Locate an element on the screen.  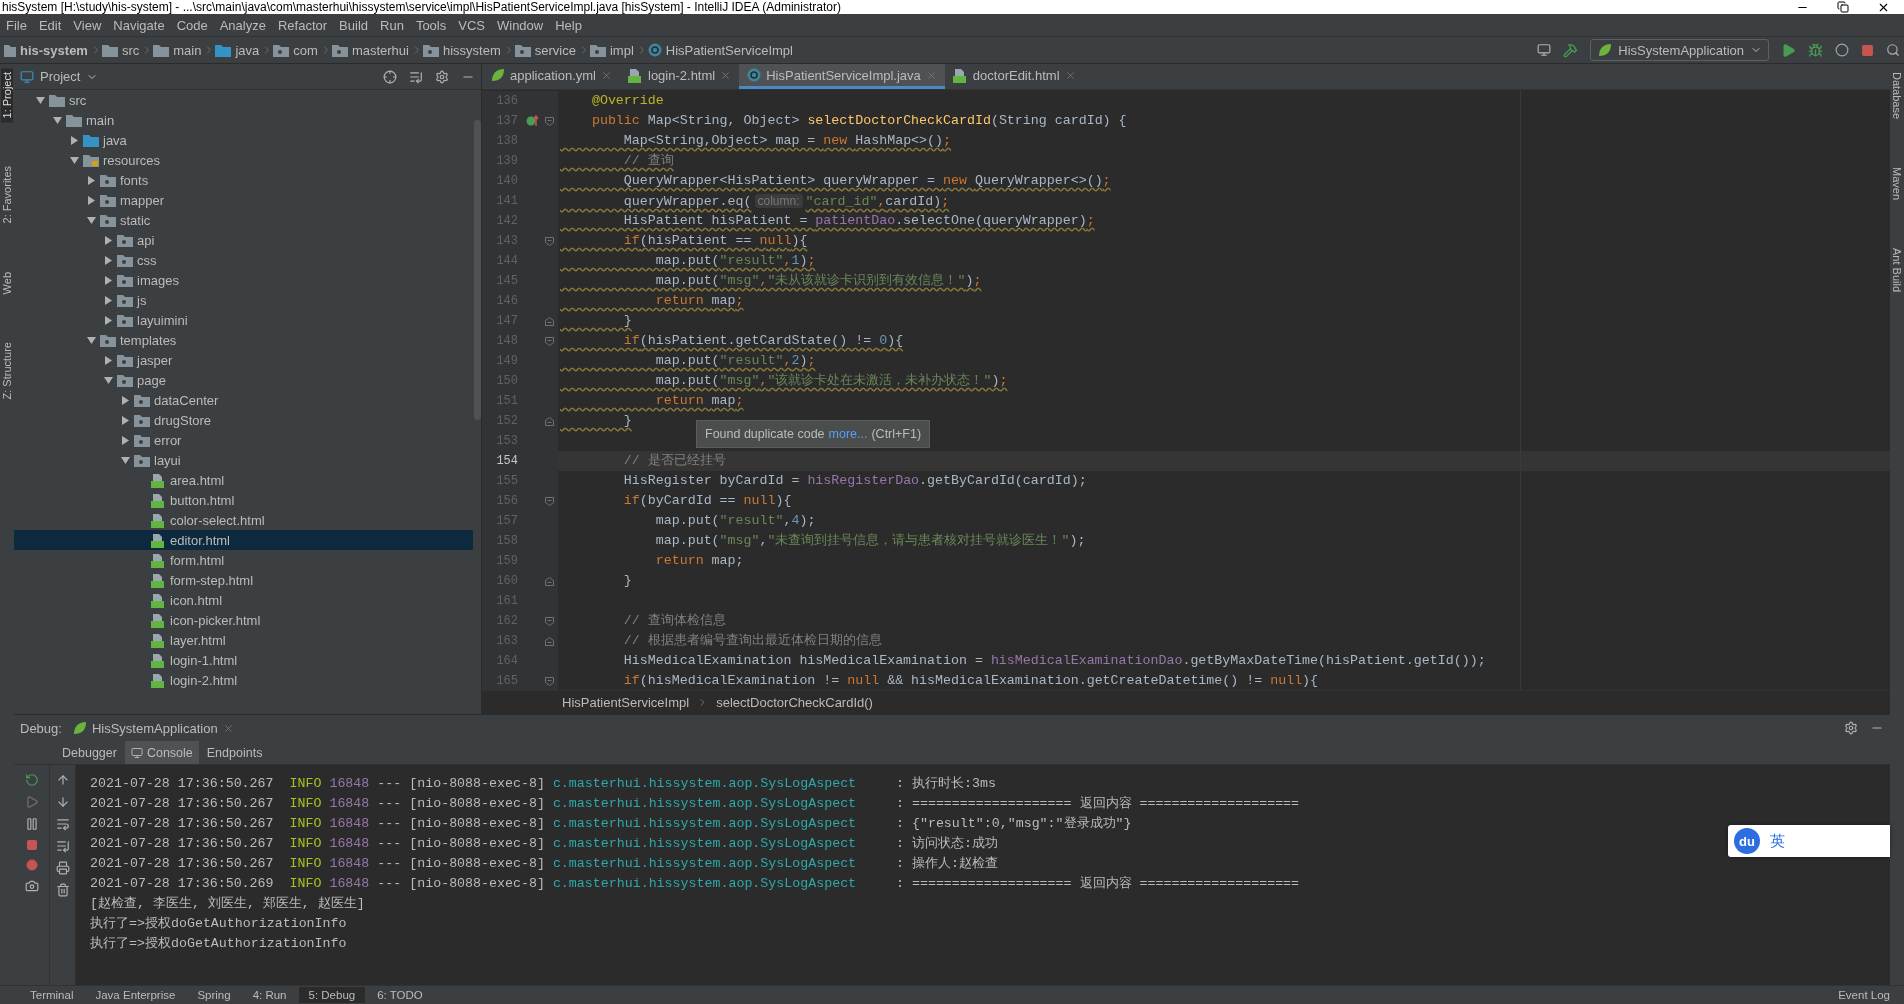
editor-tab: login-2.html is located at coordinates (680, 76).